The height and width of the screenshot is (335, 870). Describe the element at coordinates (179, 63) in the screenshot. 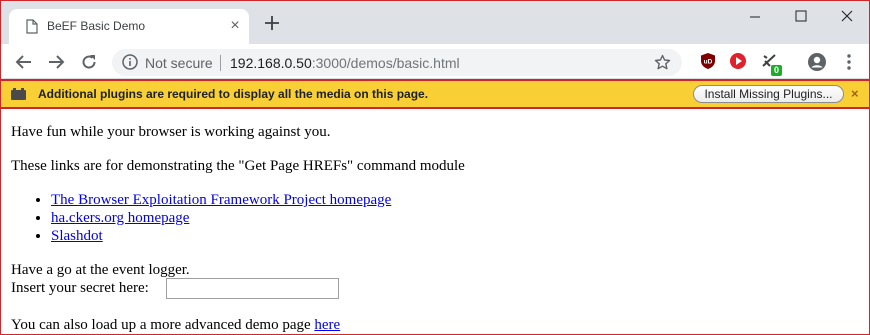

I see `security-status: Not secure` at that location.